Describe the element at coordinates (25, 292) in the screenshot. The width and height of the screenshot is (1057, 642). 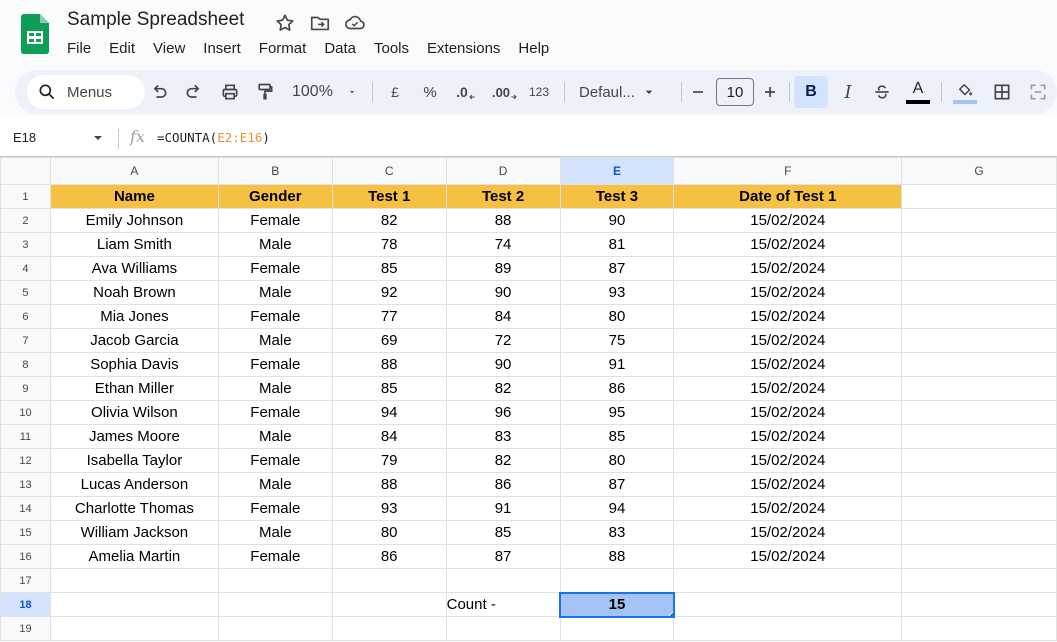
I see `row-header: 5` at that location.